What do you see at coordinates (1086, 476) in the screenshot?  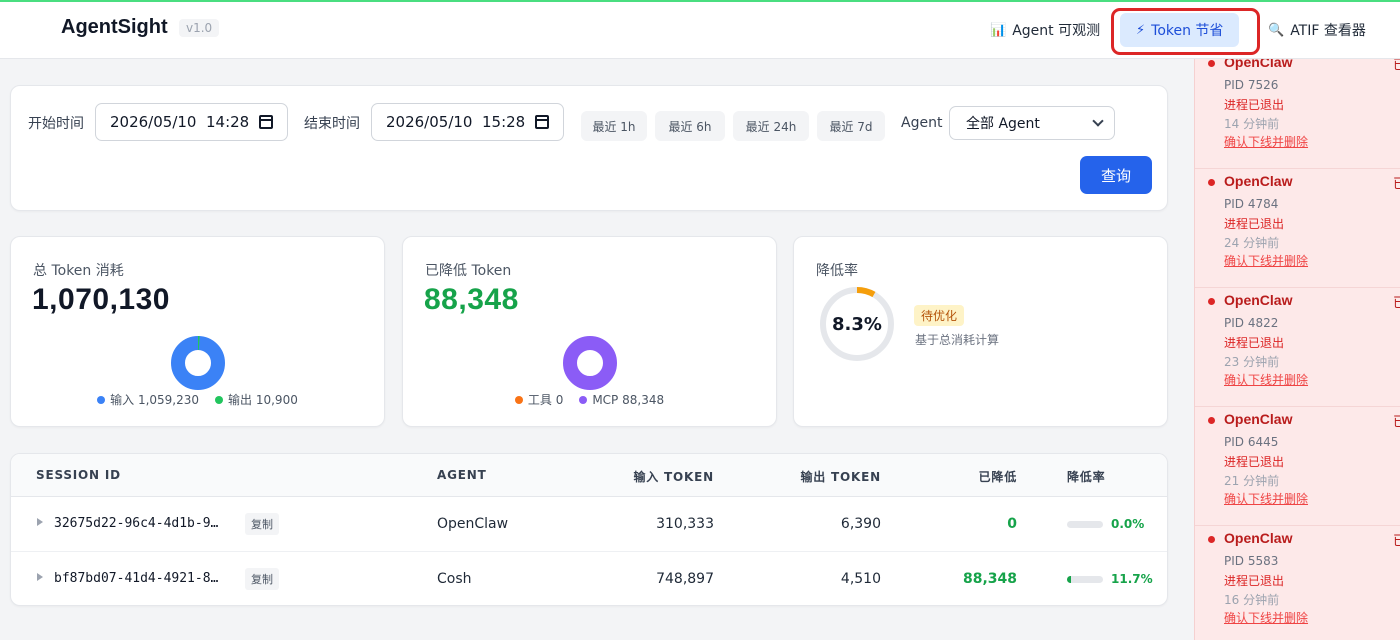 I see `col-rate: 降低率` at bounding box center [1086, 476].